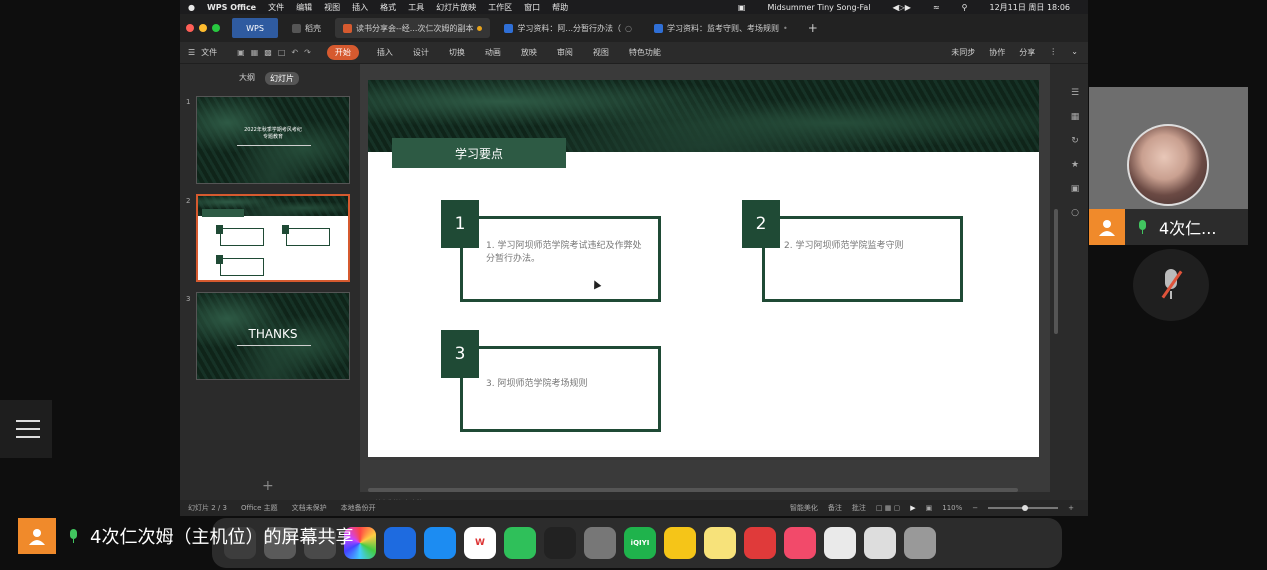  What do you see at coordinates (1027, 52) in the screenshot?
I see `share-button: 分享` at bounding box center [1027, 52].